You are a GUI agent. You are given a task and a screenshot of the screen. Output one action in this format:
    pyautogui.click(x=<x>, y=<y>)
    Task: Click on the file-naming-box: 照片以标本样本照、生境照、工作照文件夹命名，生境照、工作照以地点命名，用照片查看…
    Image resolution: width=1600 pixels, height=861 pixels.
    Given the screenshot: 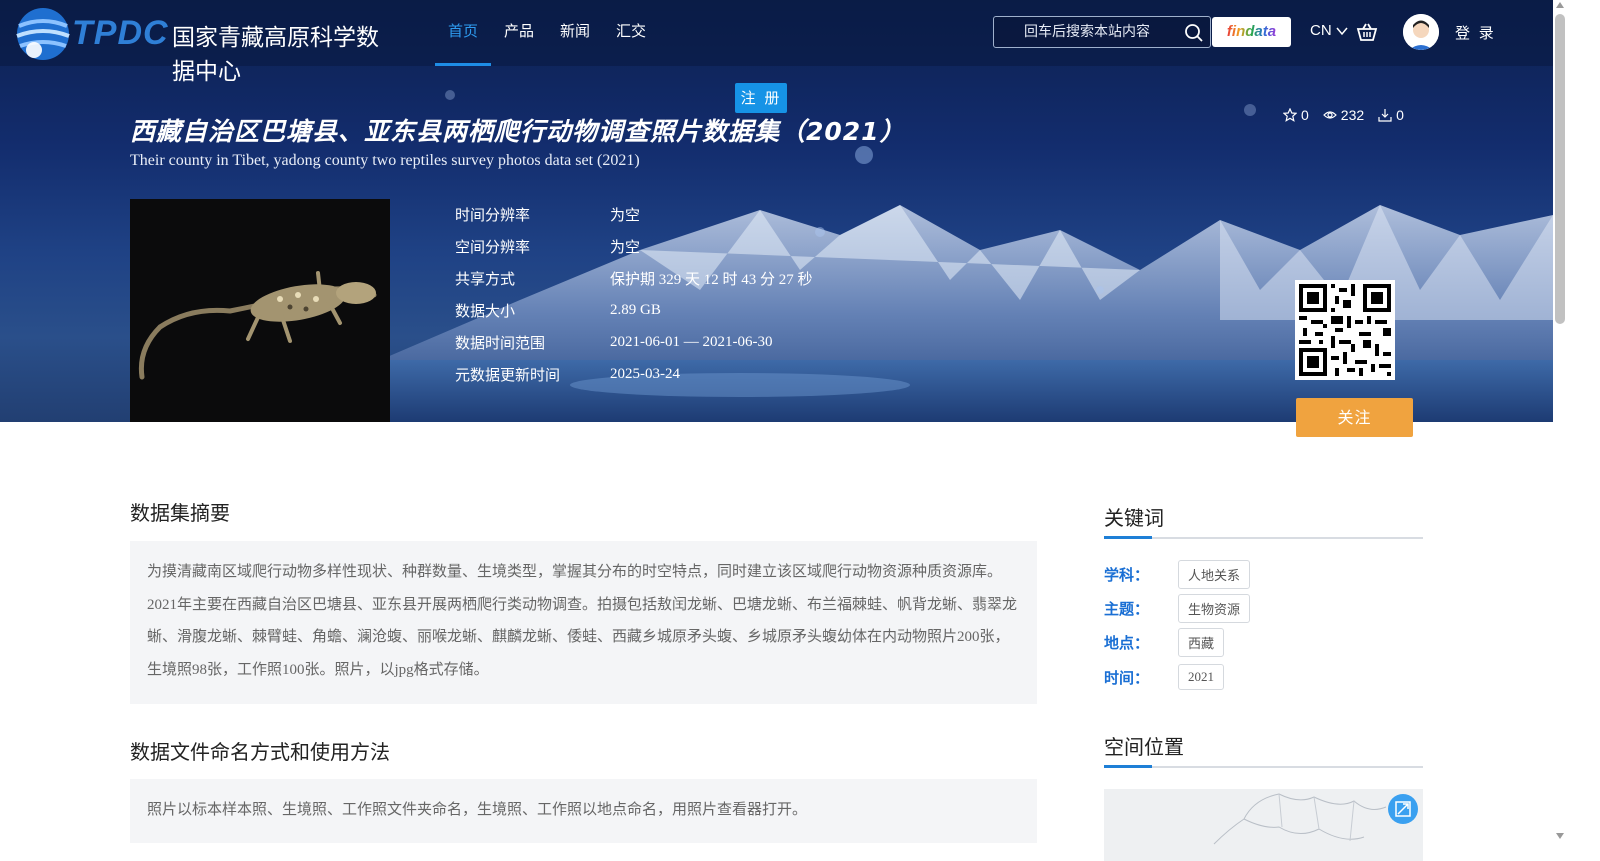 What is the action you would take?
    pyautogui.click(x=583, y=811)
    